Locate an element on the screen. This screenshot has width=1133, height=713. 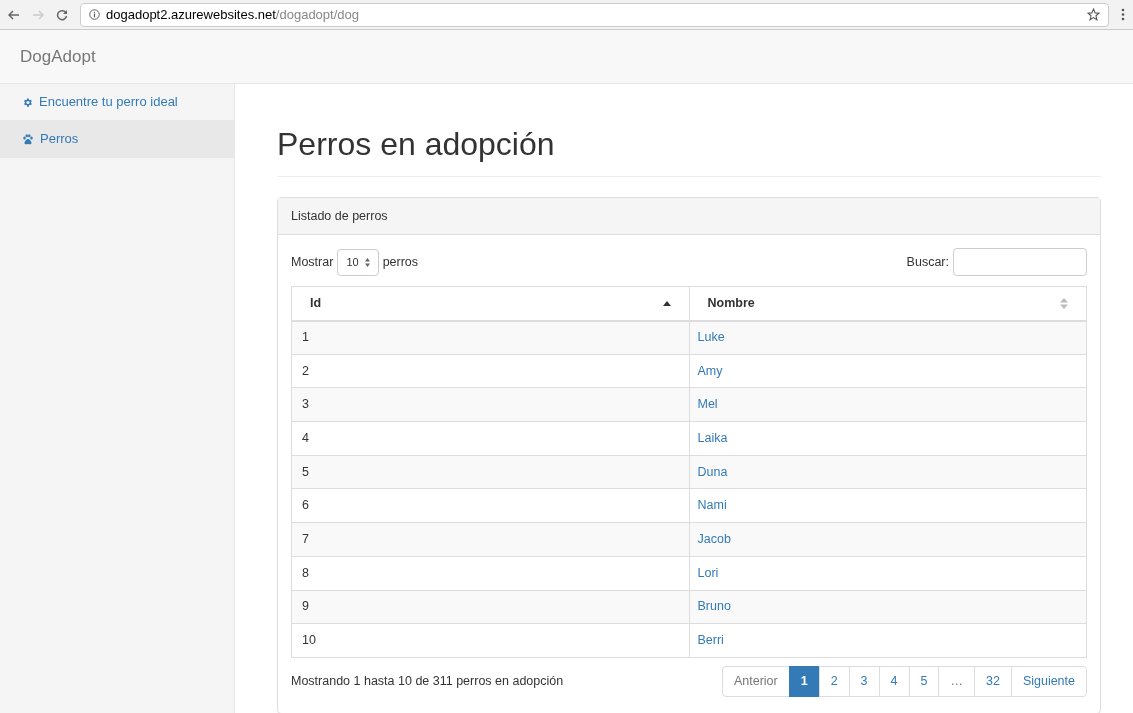
dog-link: Jacob is located at coordinates (714, 539).